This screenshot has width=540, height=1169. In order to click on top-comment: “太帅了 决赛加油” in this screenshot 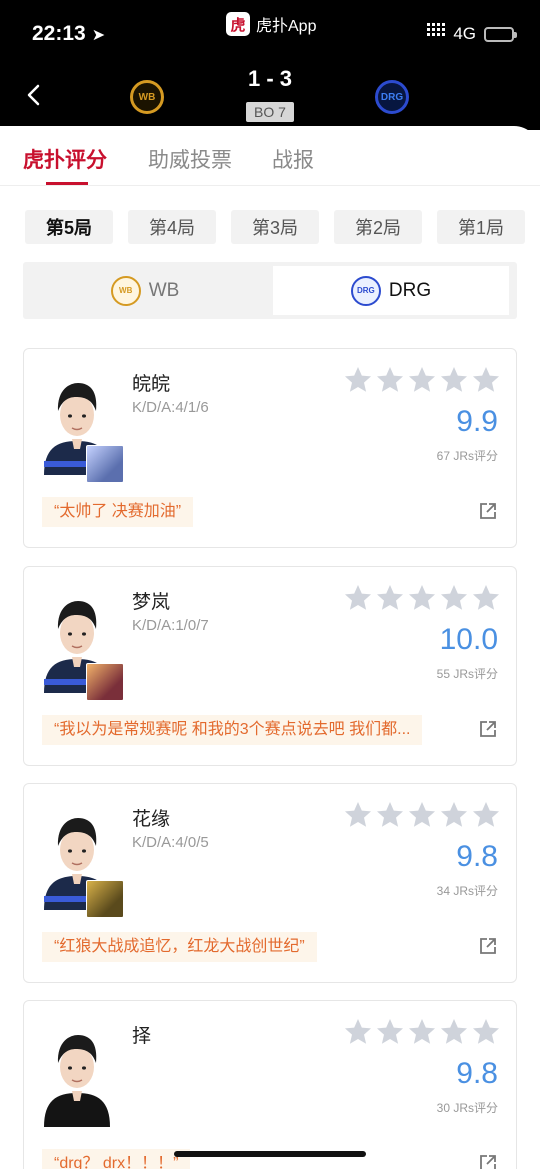, I will do `click(118, 512)`.